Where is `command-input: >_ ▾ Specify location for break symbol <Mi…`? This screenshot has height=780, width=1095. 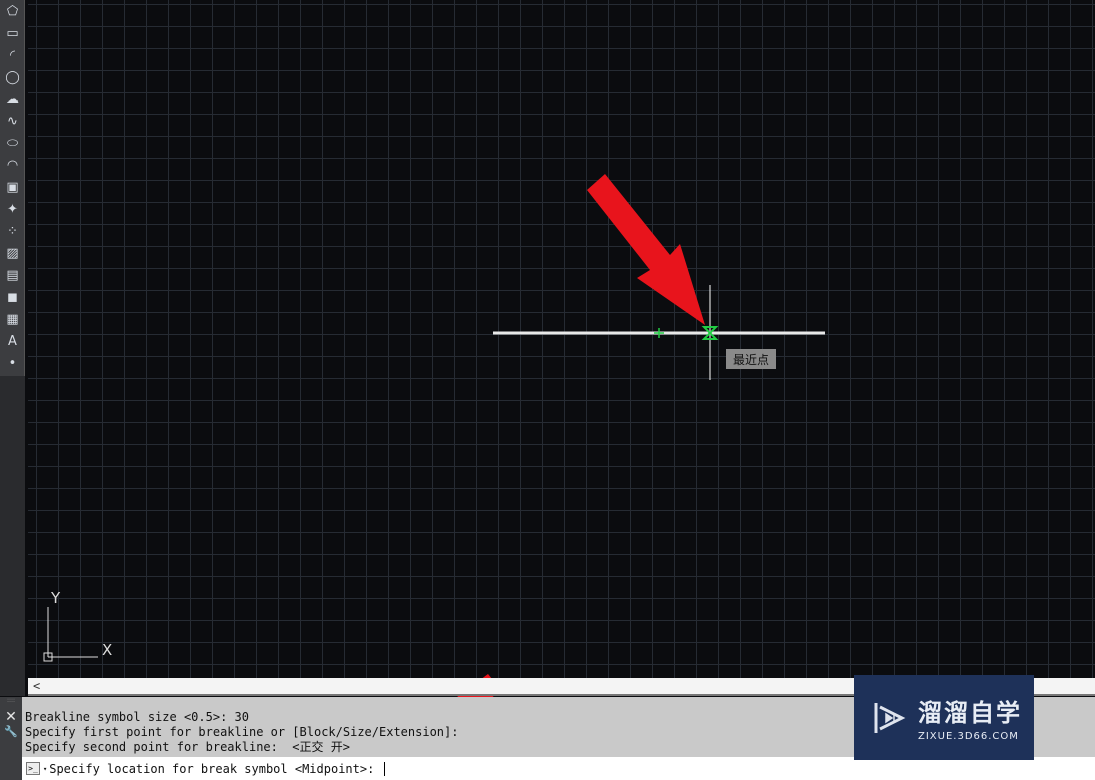 command-input: >_ ▾ Specify location for break symbol <Mi… is located at coordinates (558, 768).